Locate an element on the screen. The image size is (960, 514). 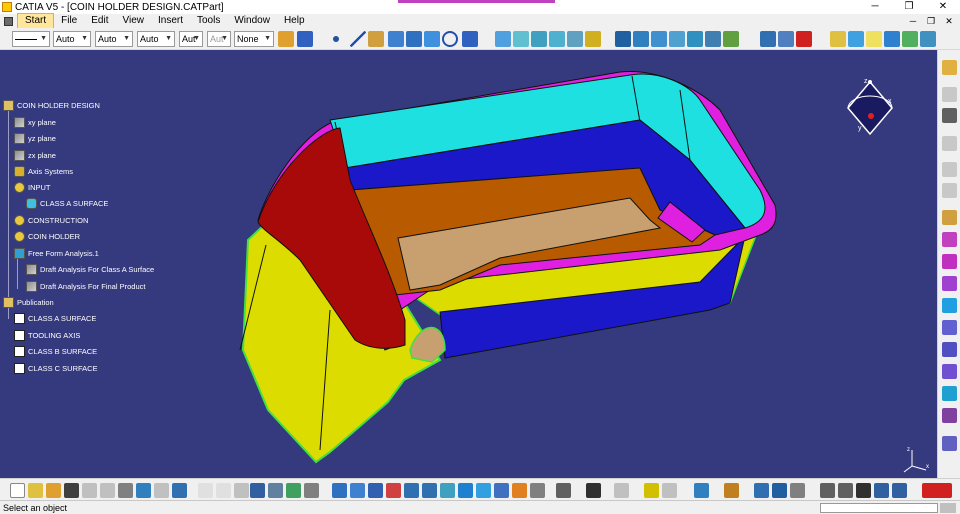
power-input-field is located at coordinates (879, 508).